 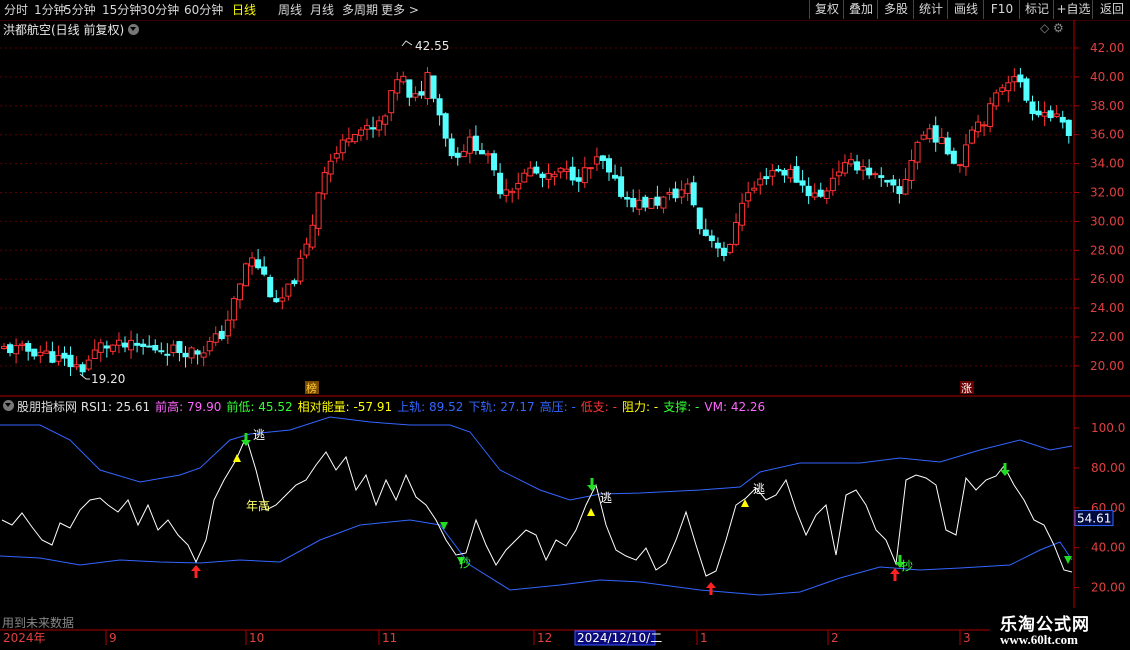 I want to click on window-control-icons: ◇ ⚙, so click(x=1052, y=28).